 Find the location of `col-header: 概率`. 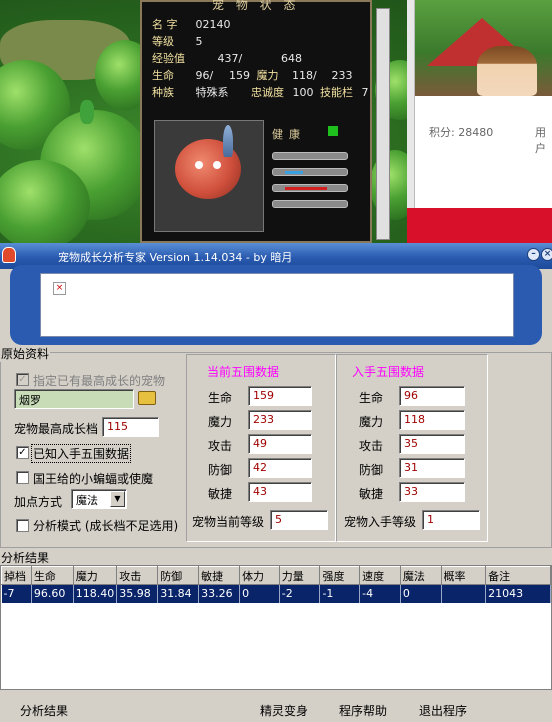

col-header: 概率 is located at coordinates (463, 575).